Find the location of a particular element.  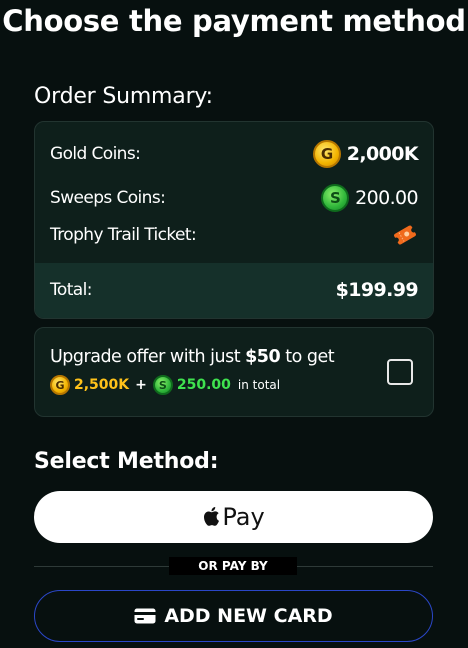

gold-coins-value-group: G 2,000K is located at coordinates (365, 154).